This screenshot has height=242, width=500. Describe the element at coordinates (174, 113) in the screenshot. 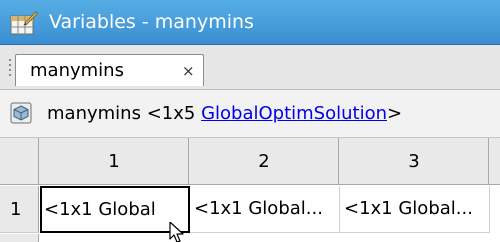

I see `size-prefix: <1x5` at that location.